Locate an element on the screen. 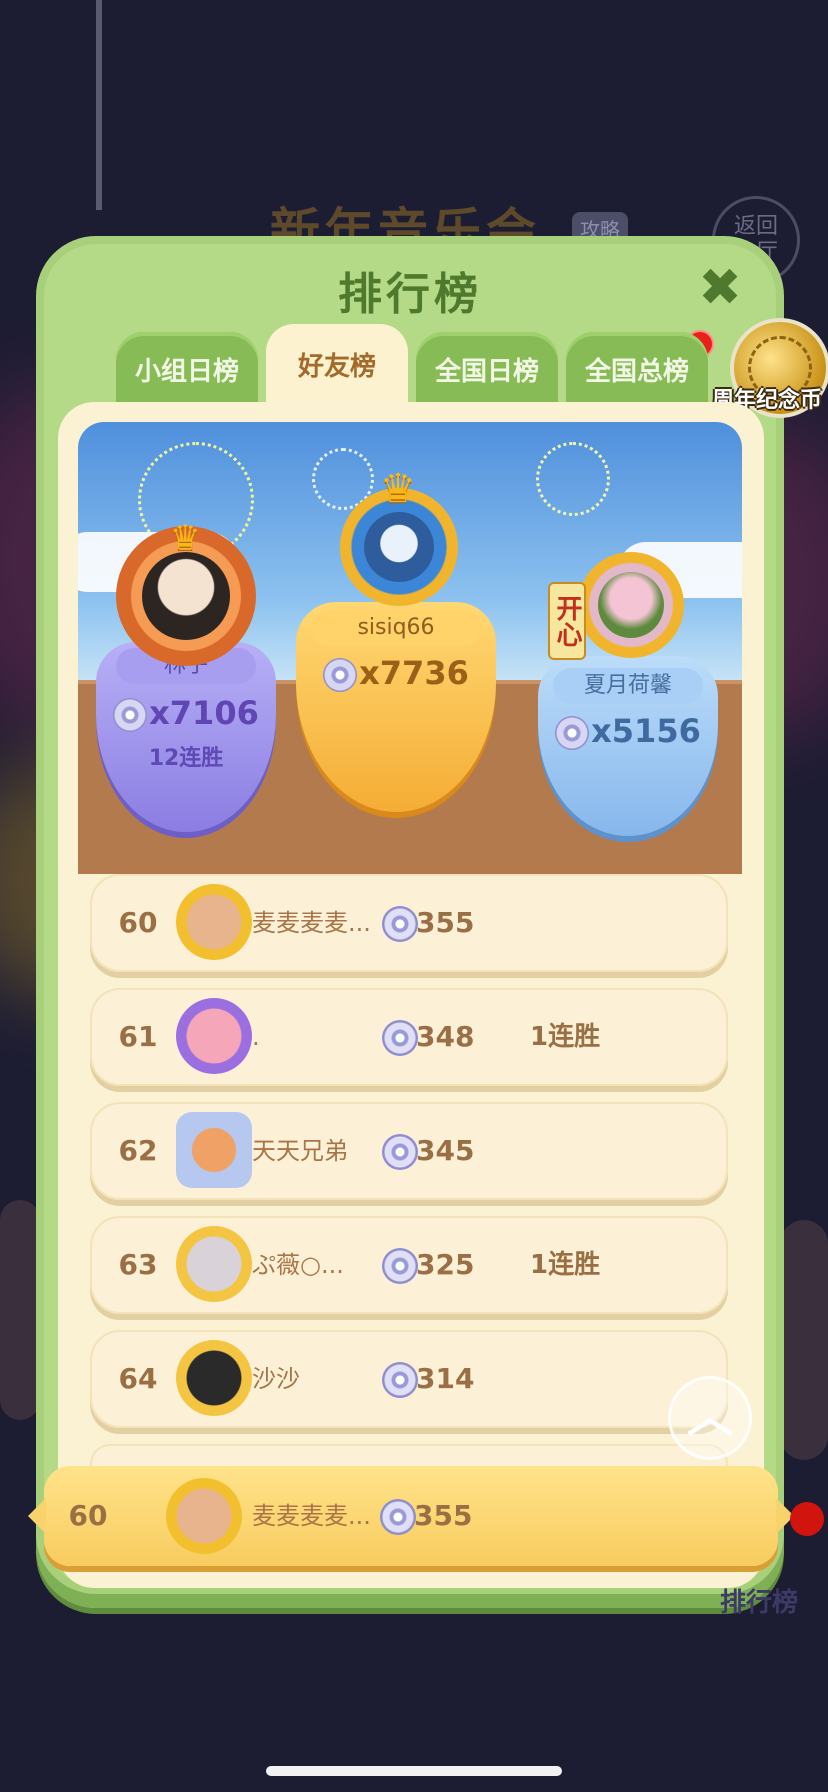  my-score: 355 is located at coordinates (426, 1516).